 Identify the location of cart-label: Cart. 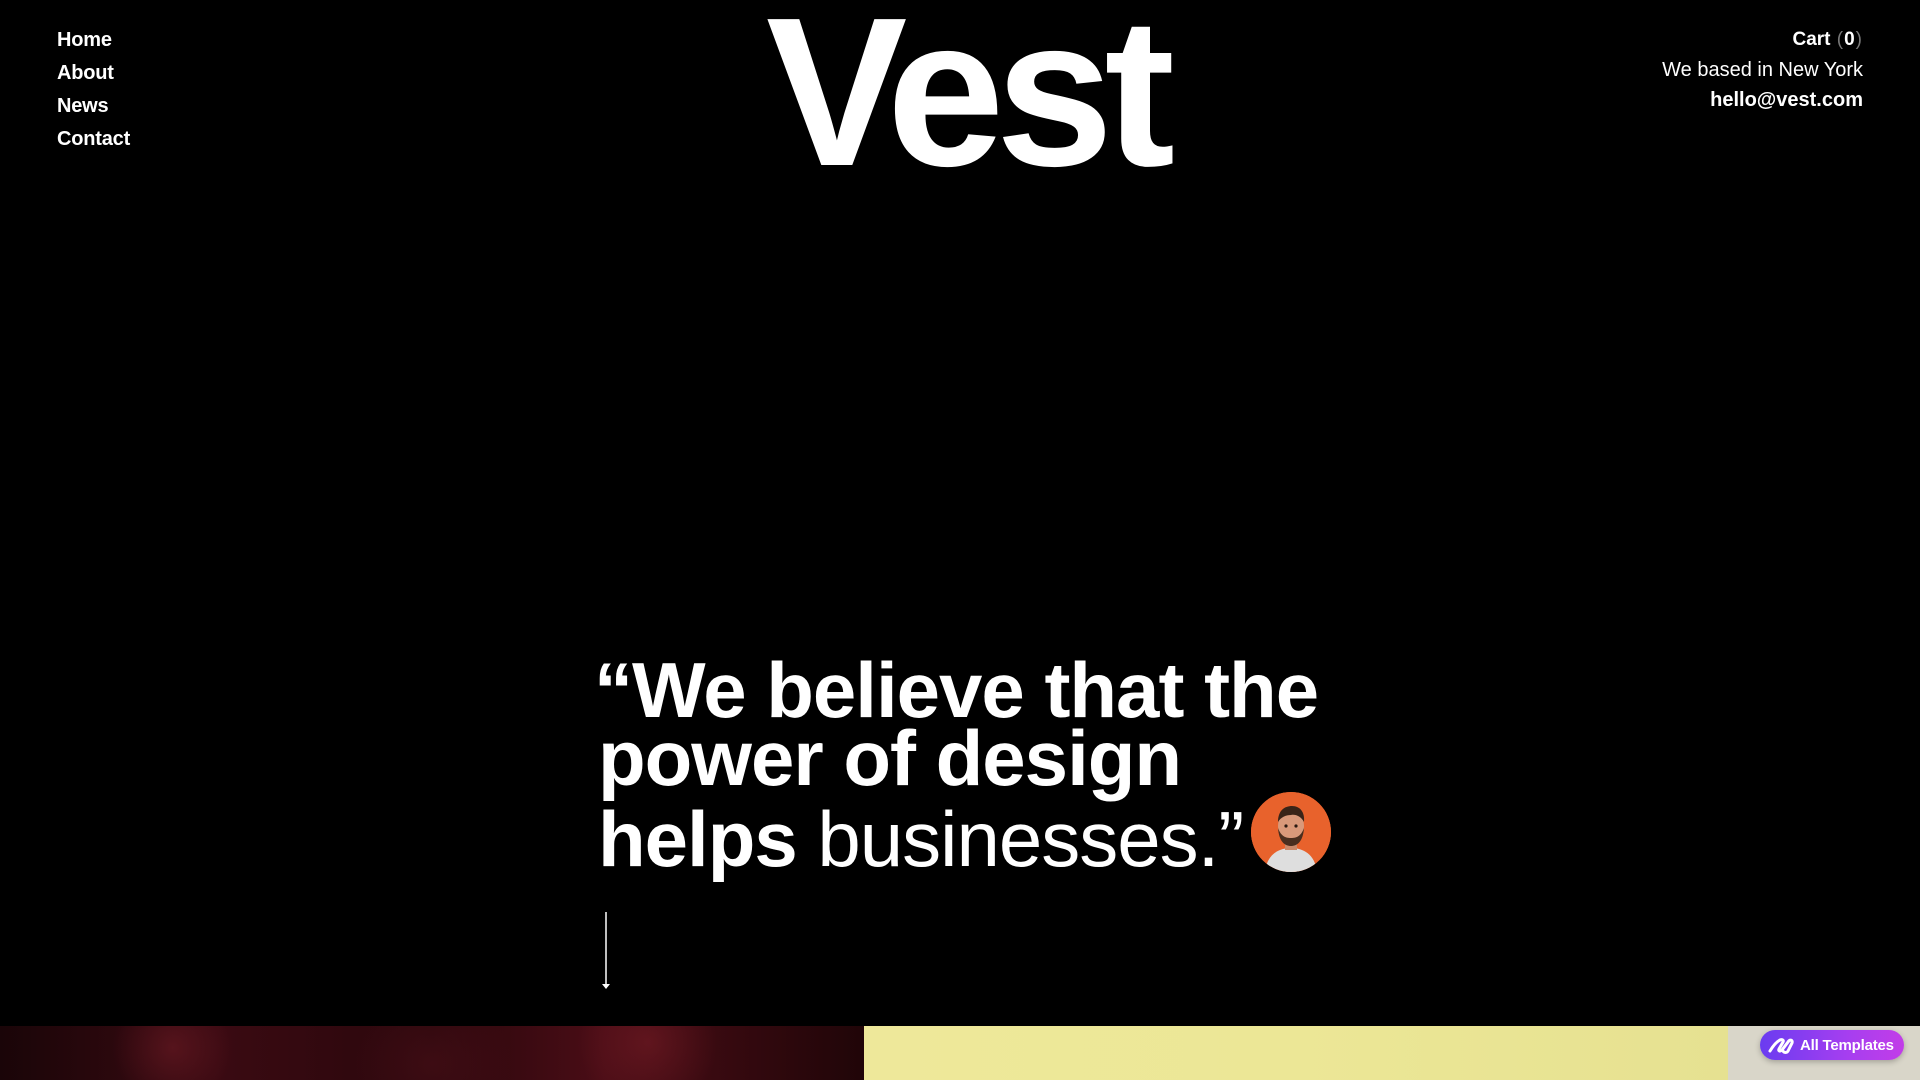
(1811, 39).